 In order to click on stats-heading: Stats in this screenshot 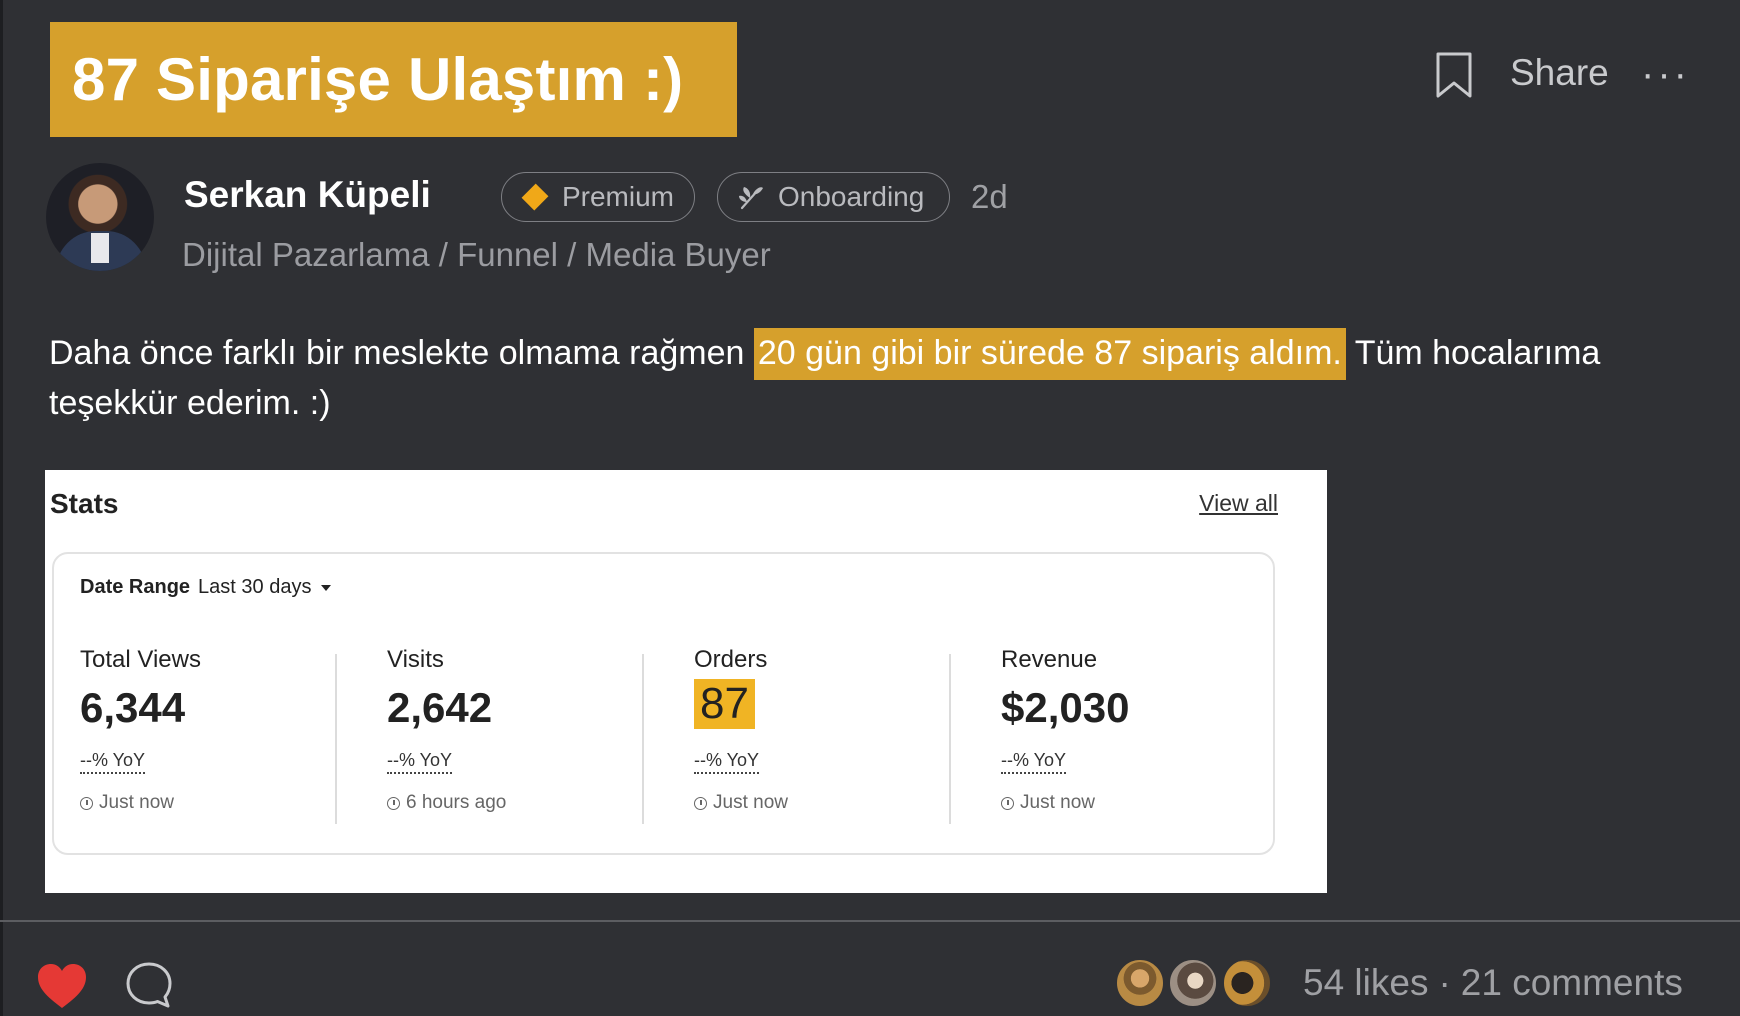, I will do `click(84, 503)`.